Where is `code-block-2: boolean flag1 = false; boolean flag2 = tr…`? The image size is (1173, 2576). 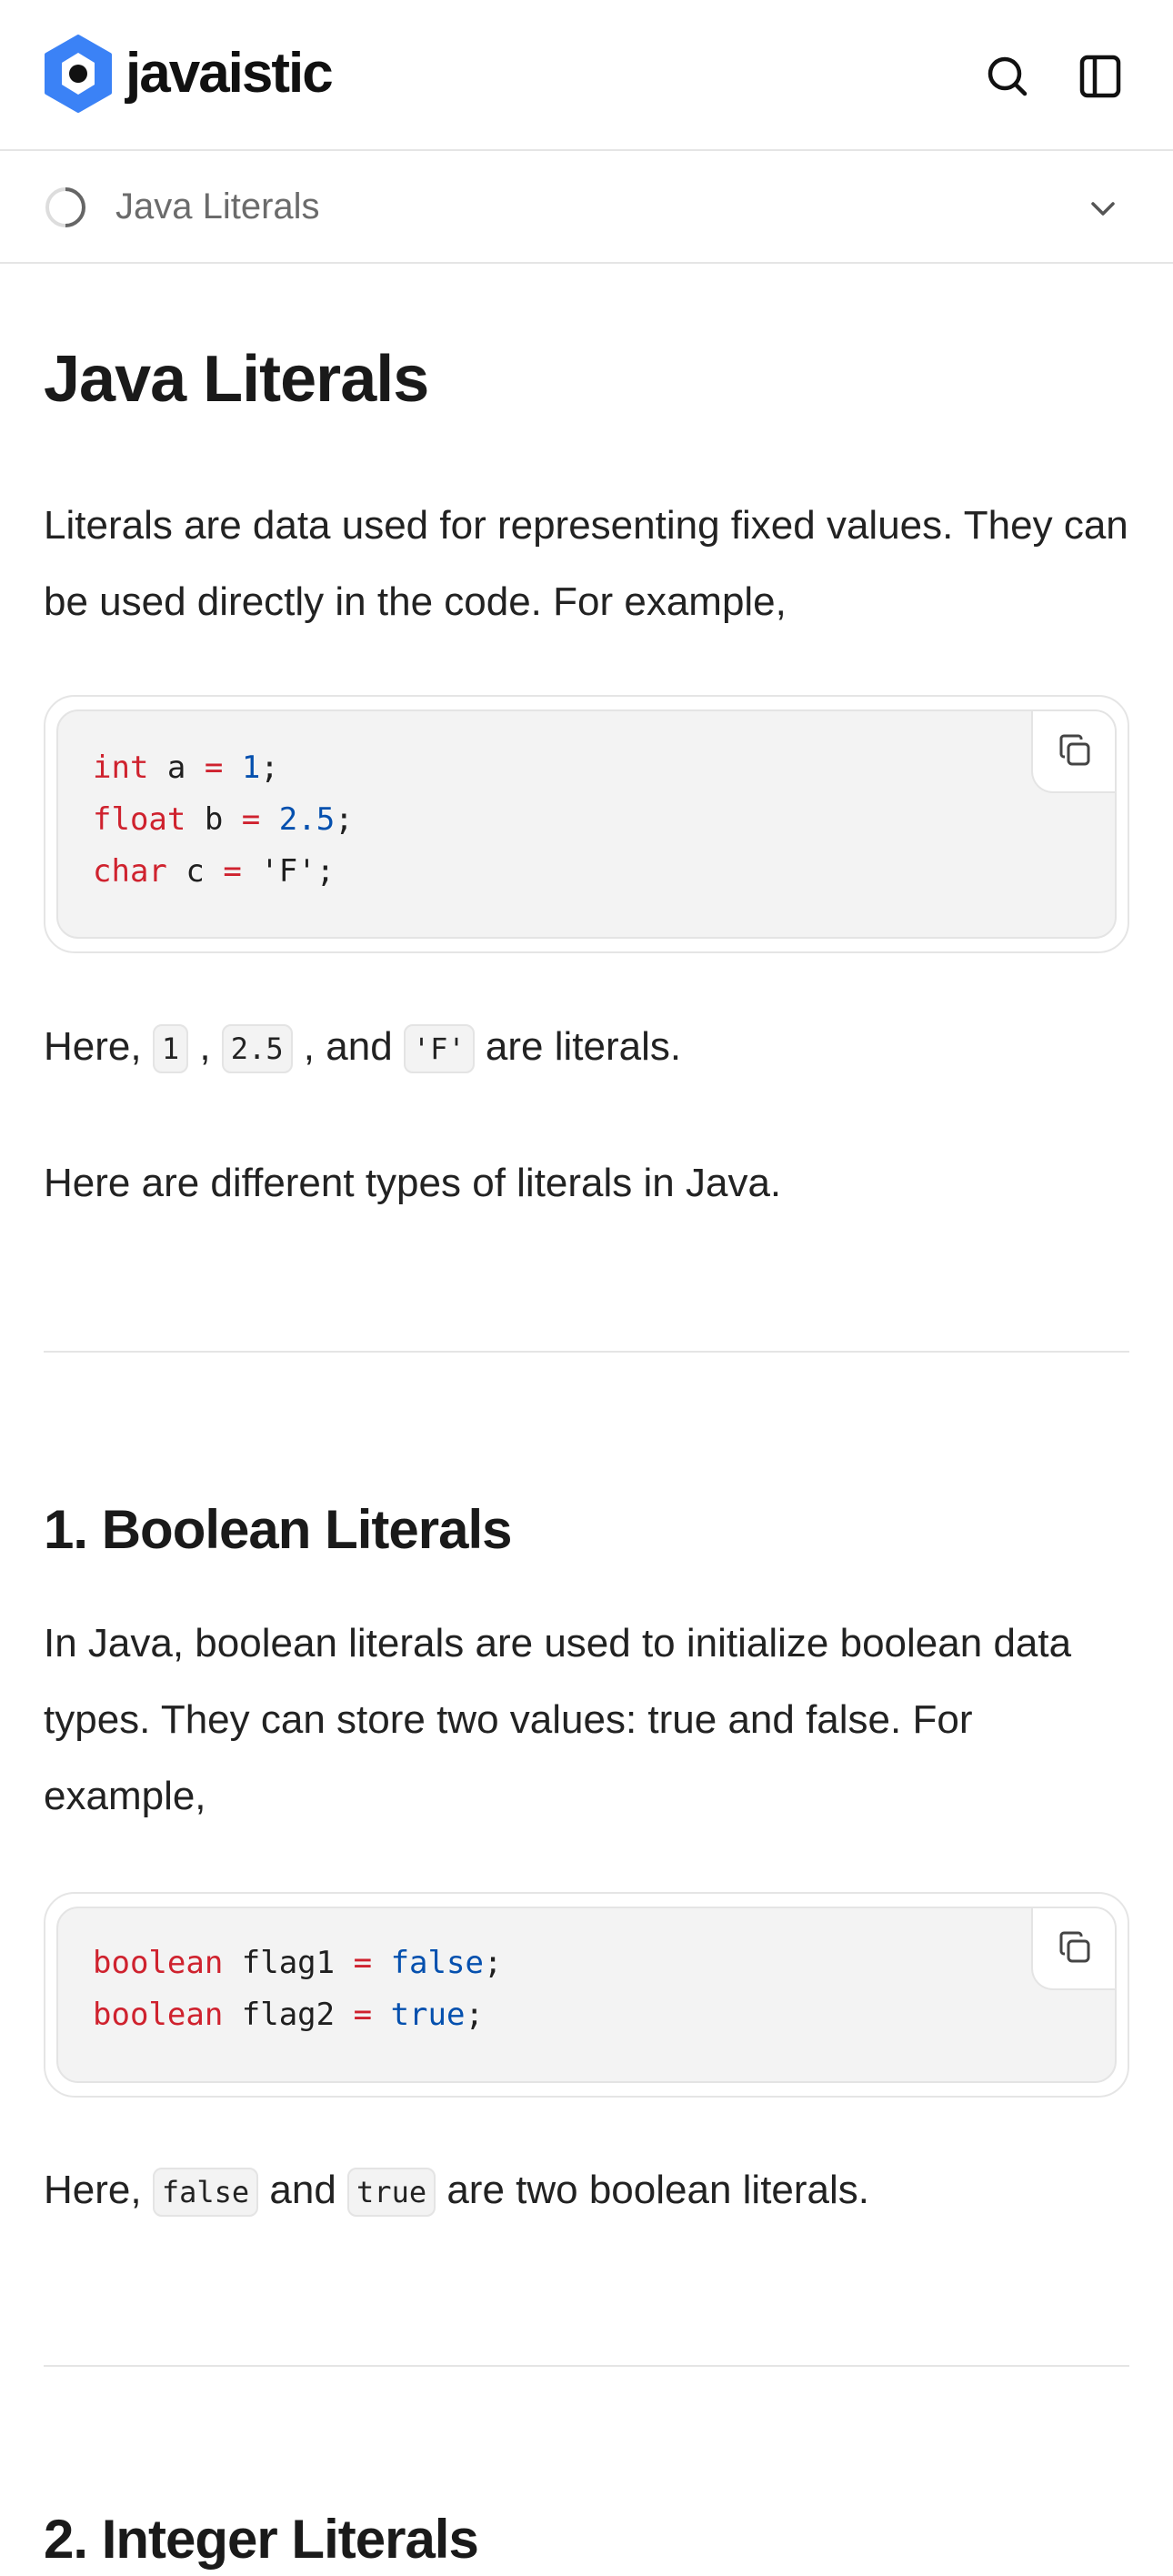
code-block-2: boolean flag1 = false; boolean flag2 = tr… is located at coordinates (586, 1995).